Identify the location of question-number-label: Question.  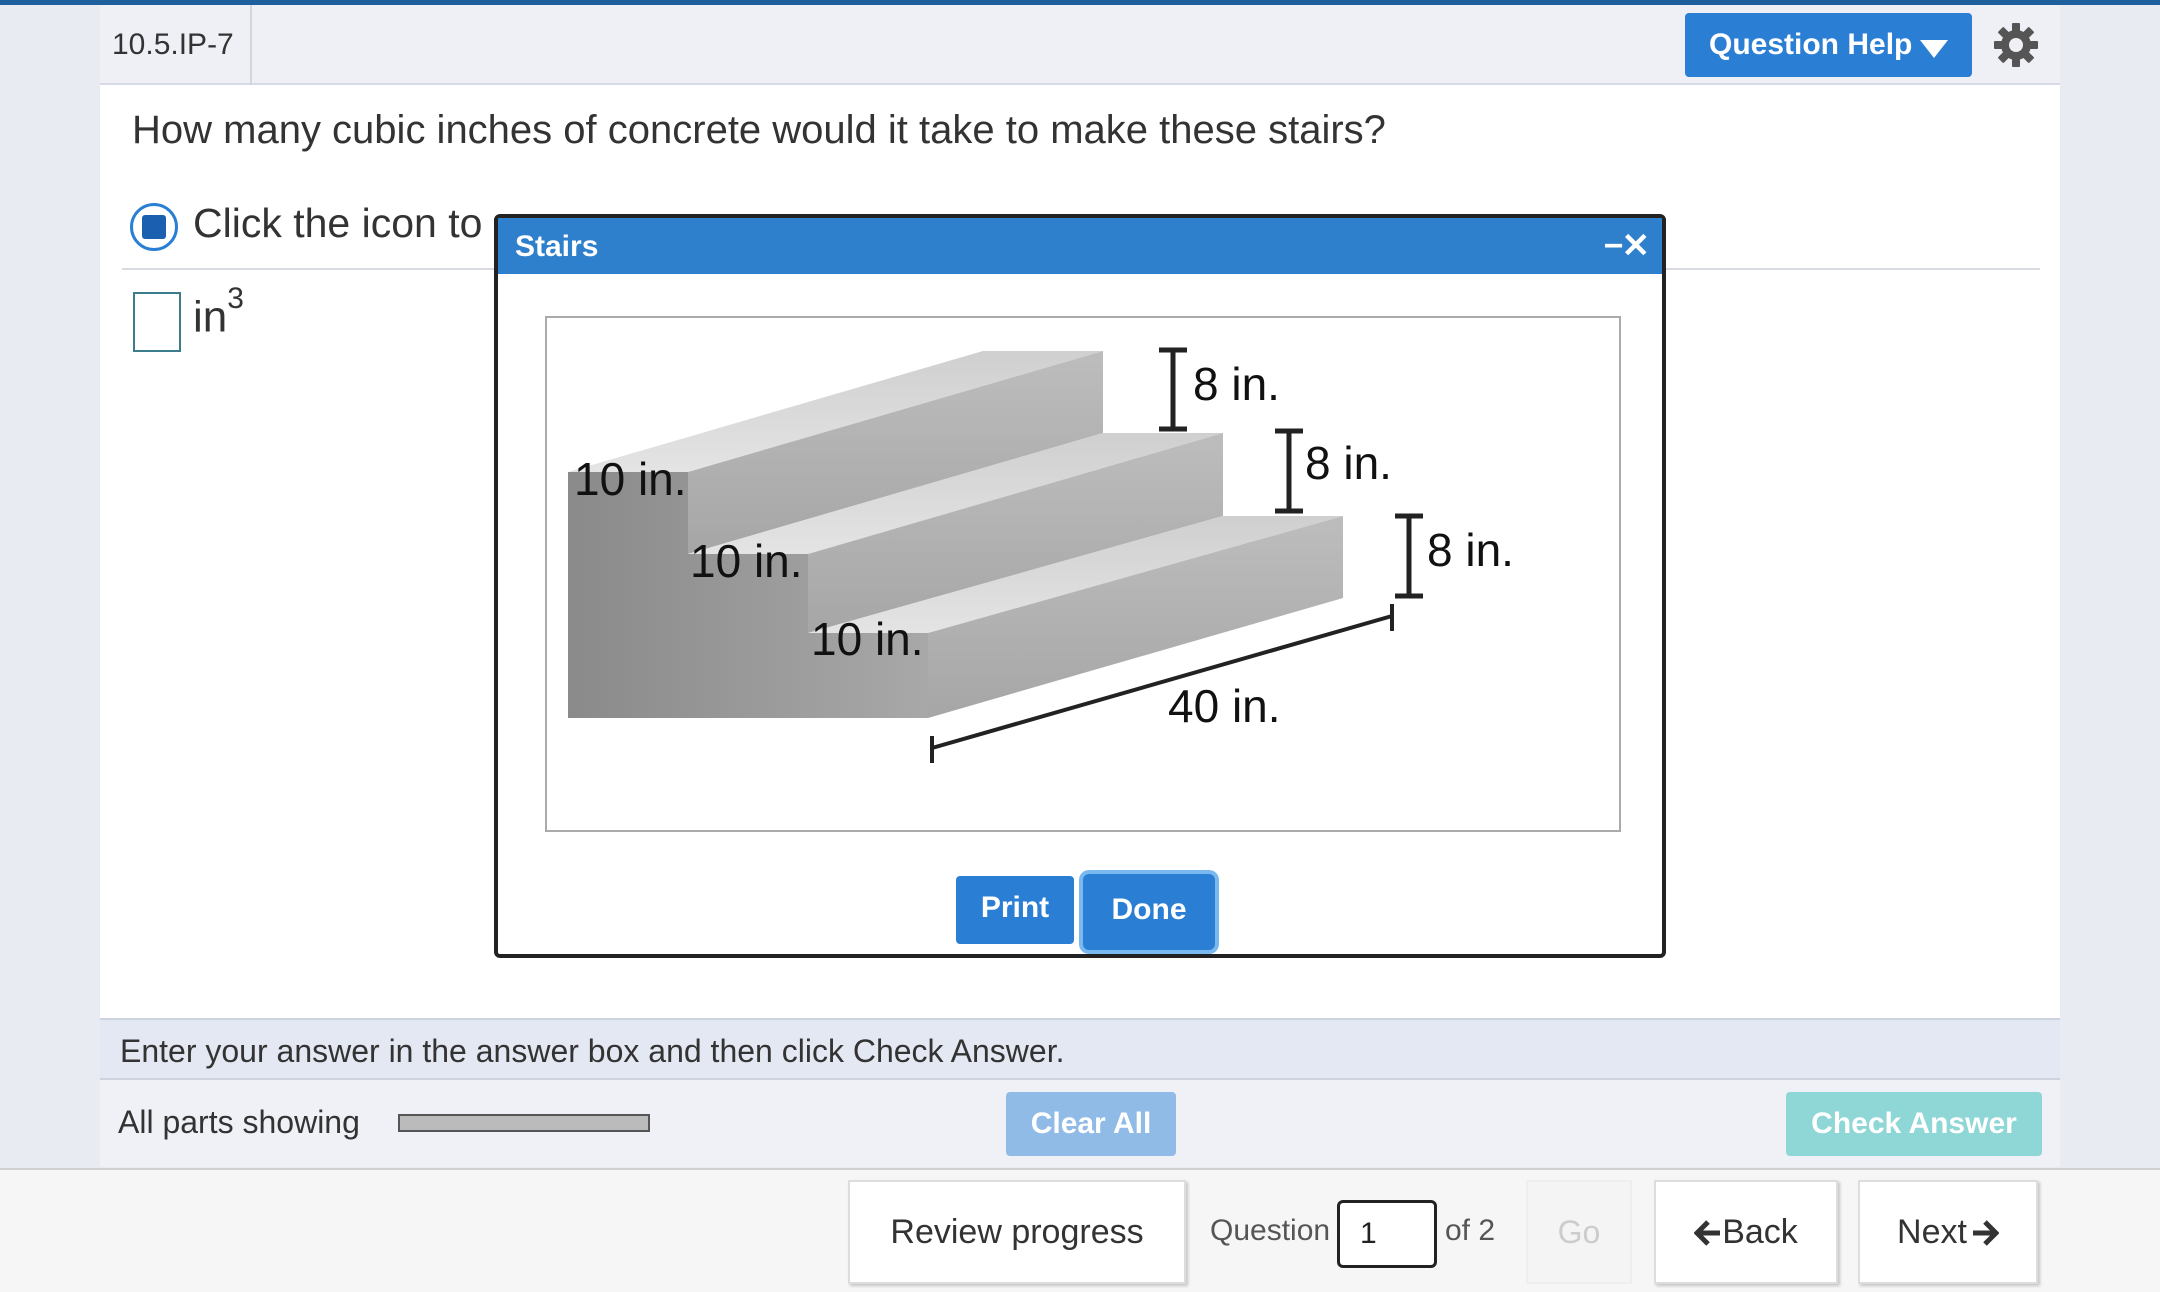
(1270, 1230).